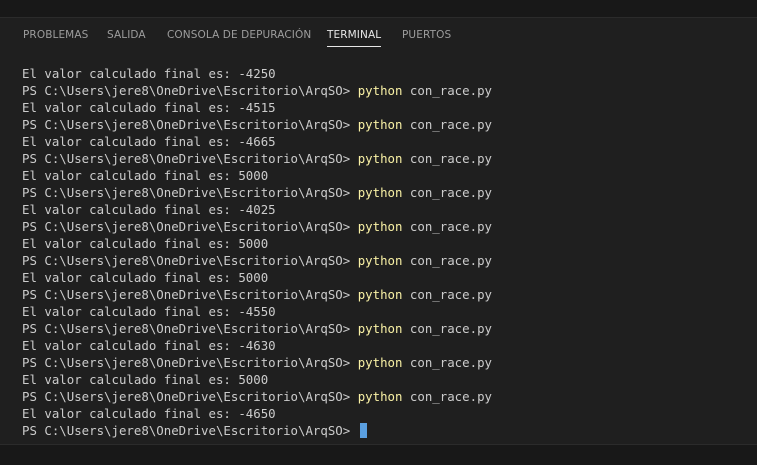 This screenshot has width=757, height=465. I want to click on editor-top-strip, so click(378, 9).